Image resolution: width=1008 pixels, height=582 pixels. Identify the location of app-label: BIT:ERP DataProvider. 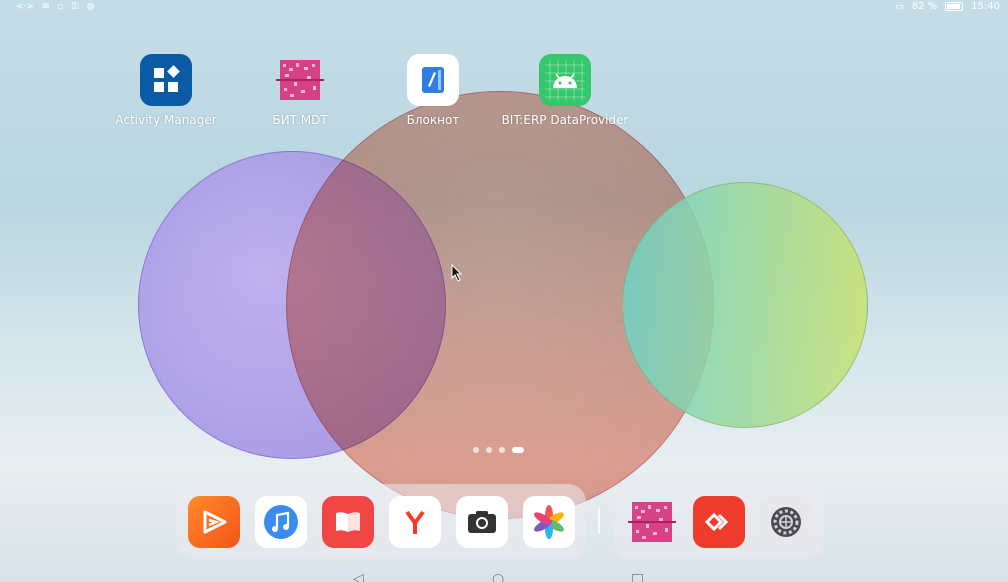
(565, 120).